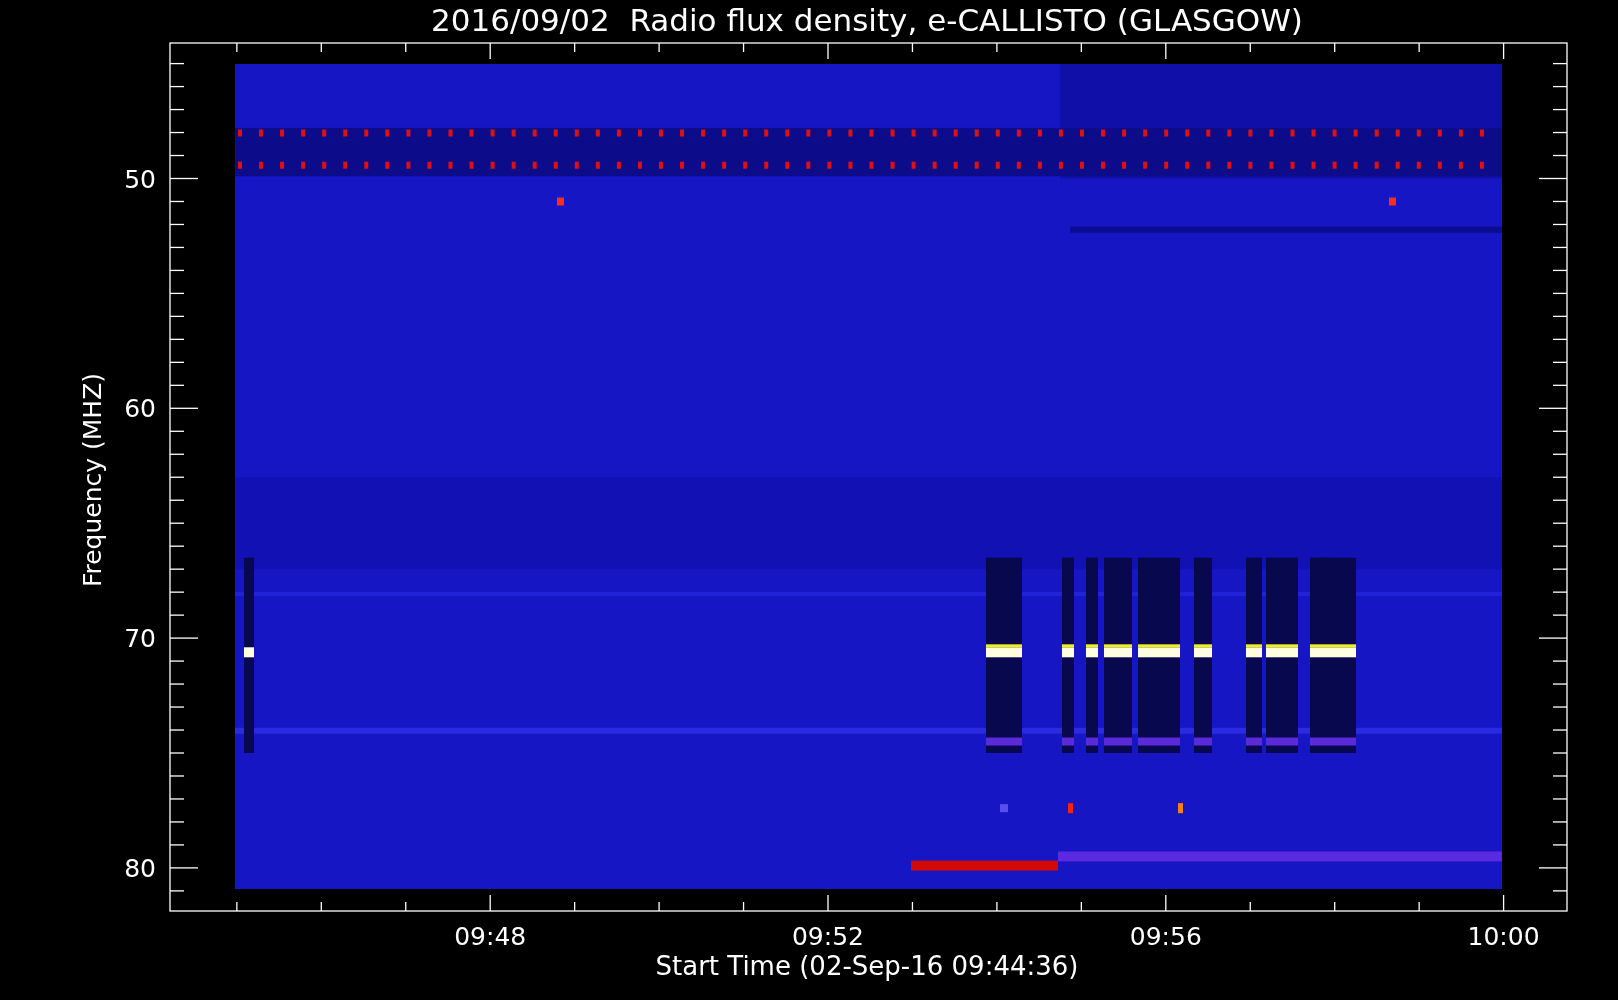 The image size is (1618, 1000). What do you see at coordinates (1503, 936) in the screenshot?
I see `x-tick-label: 10:00` at bounding box center [1503, 936].